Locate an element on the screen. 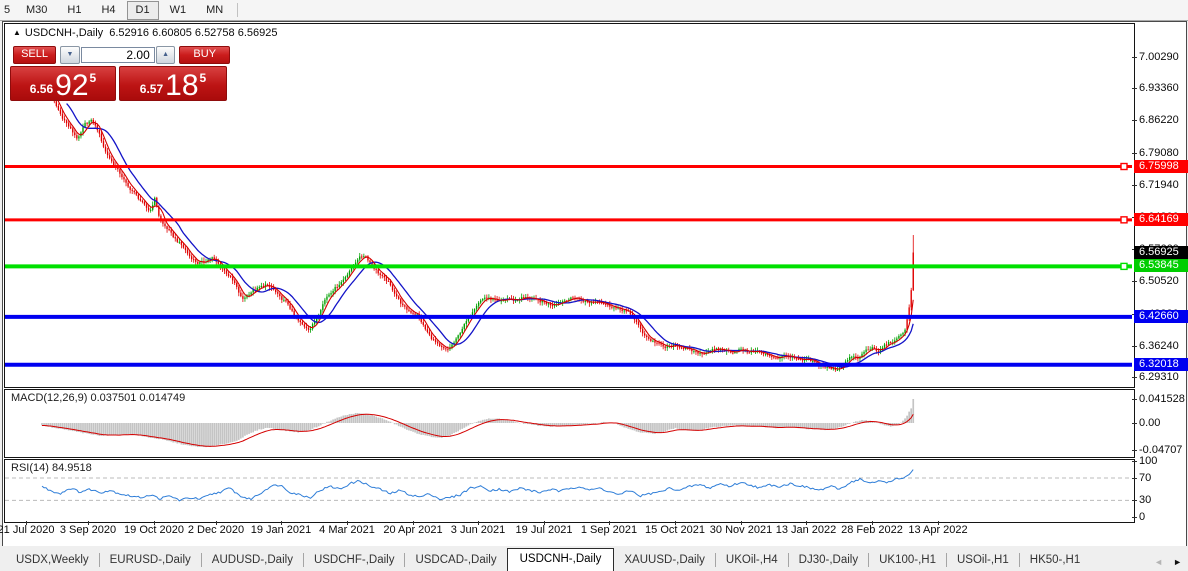 Image resolution: width=1188 pixels, height=571 pixels. date-axis-label: 3 Jun 2021 is located at coordinates (478, 530).